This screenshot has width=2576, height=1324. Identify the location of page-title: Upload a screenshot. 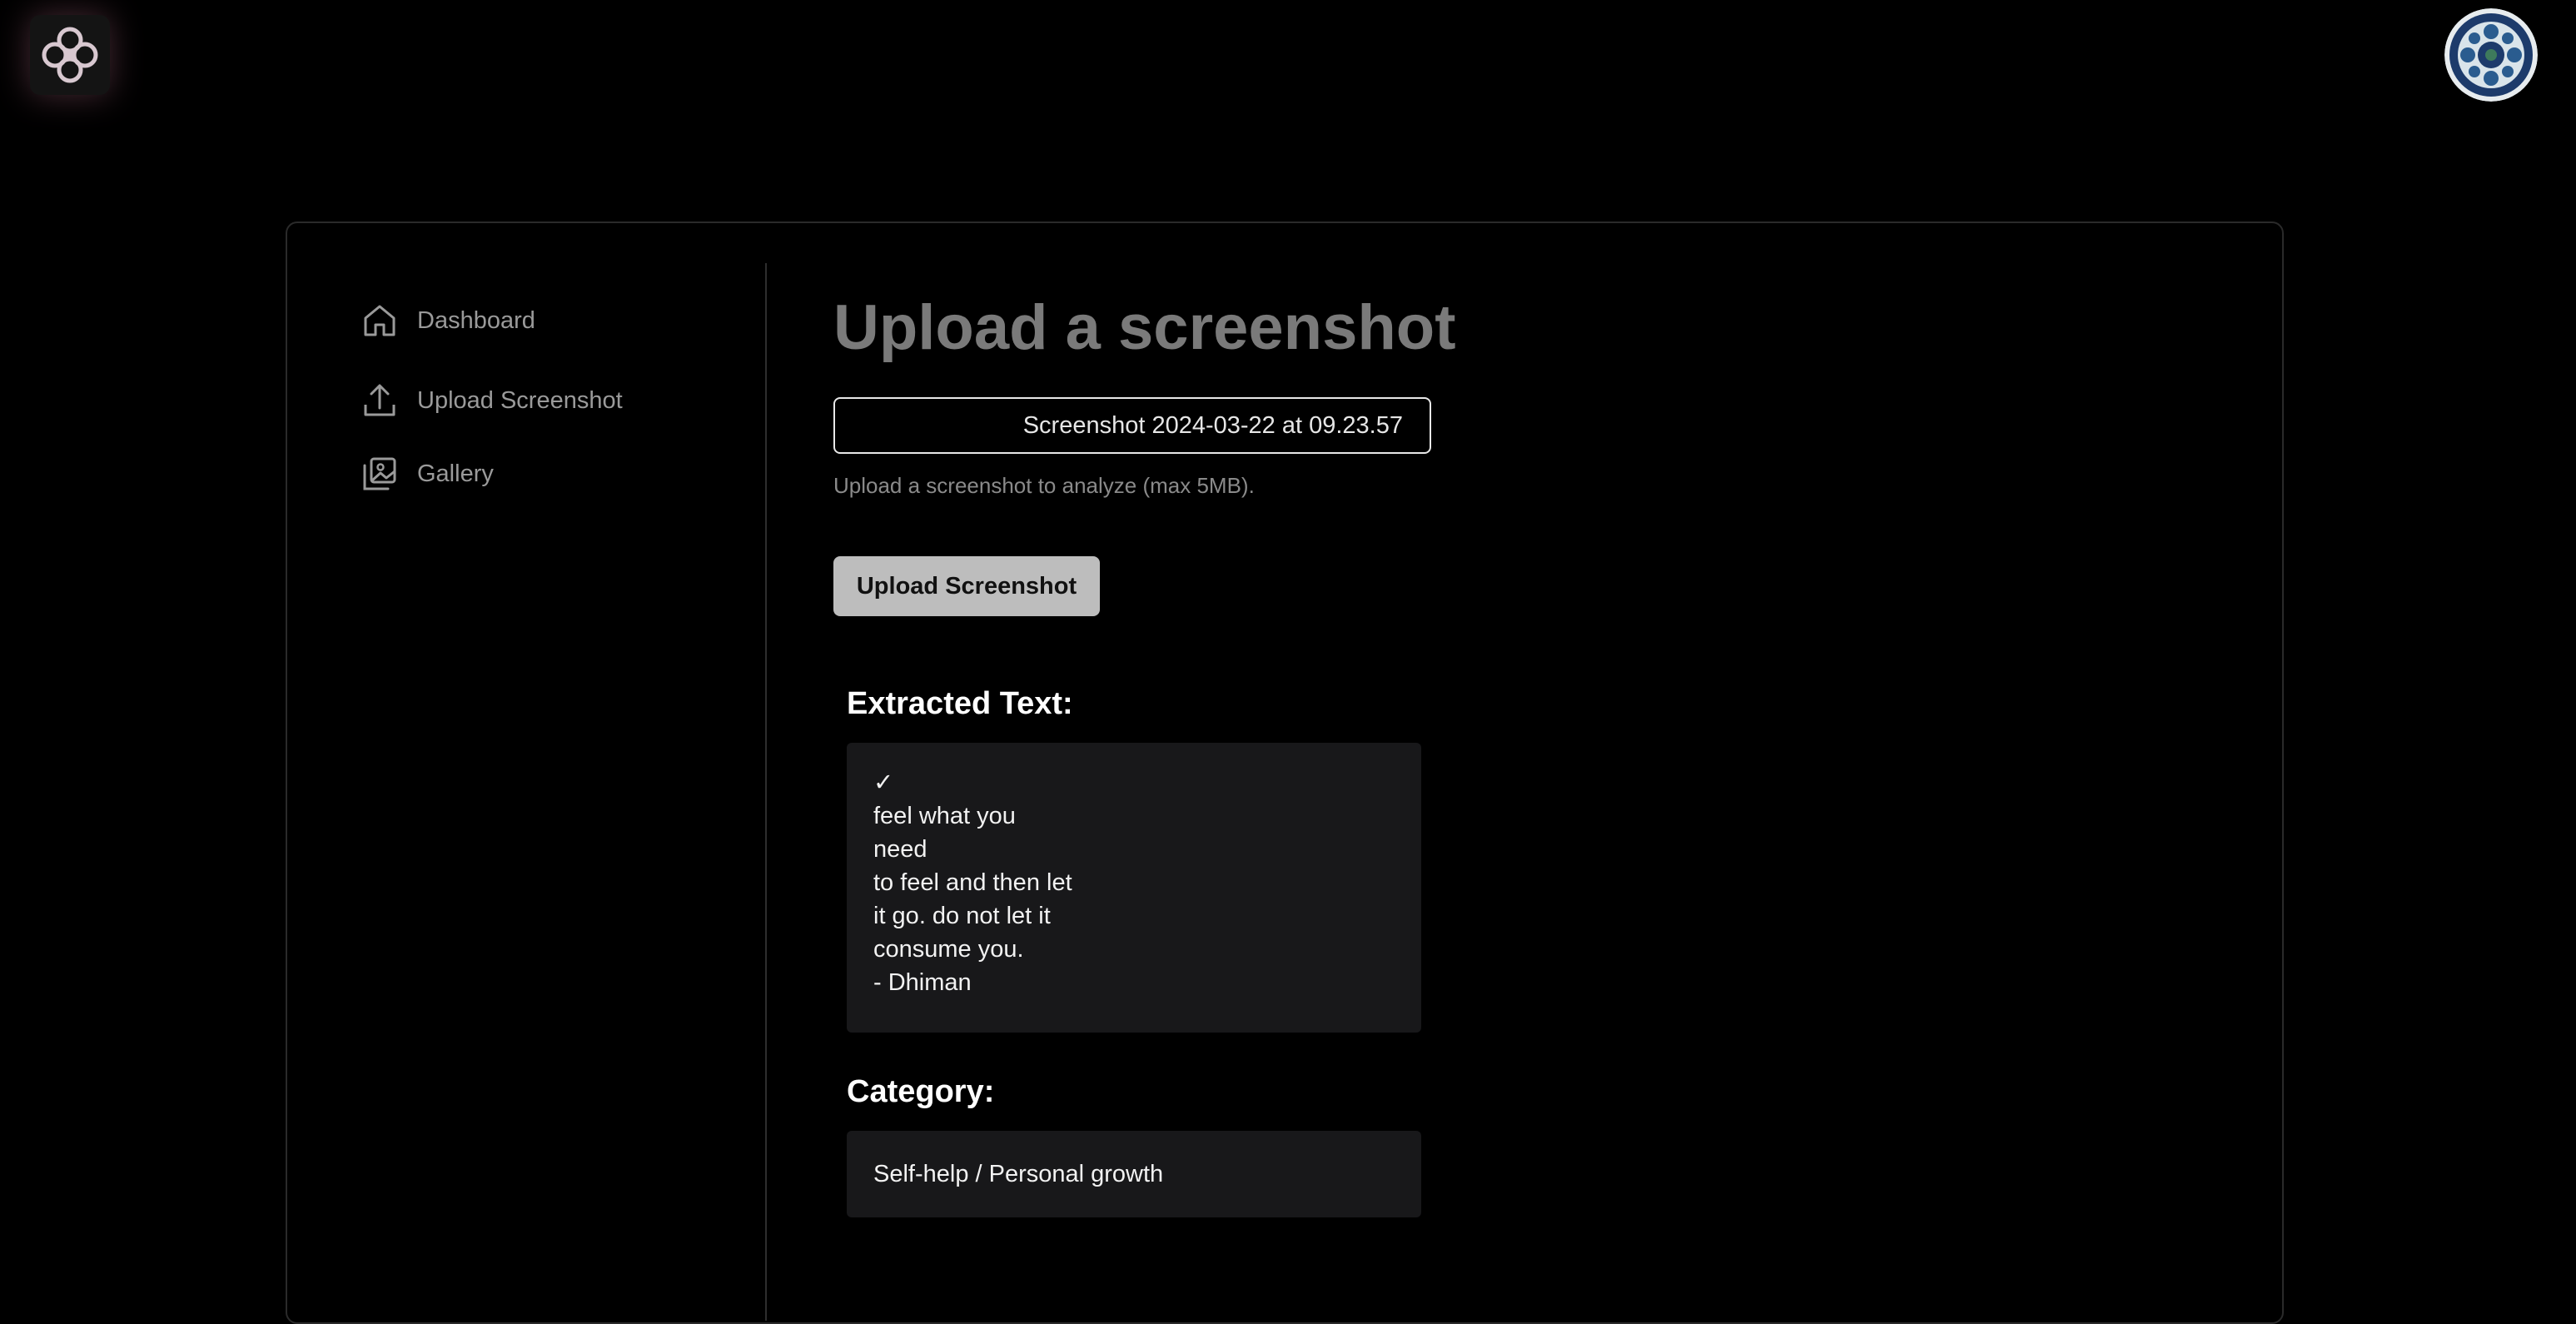
(1144, 327).